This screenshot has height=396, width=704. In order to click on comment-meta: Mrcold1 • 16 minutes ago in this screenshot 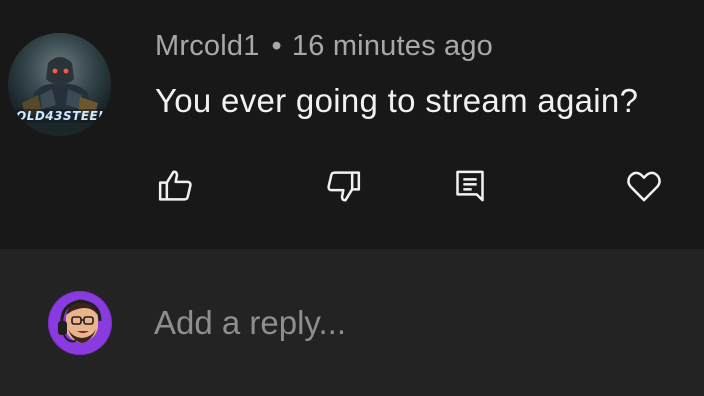, I will do `click(324, 46)`.